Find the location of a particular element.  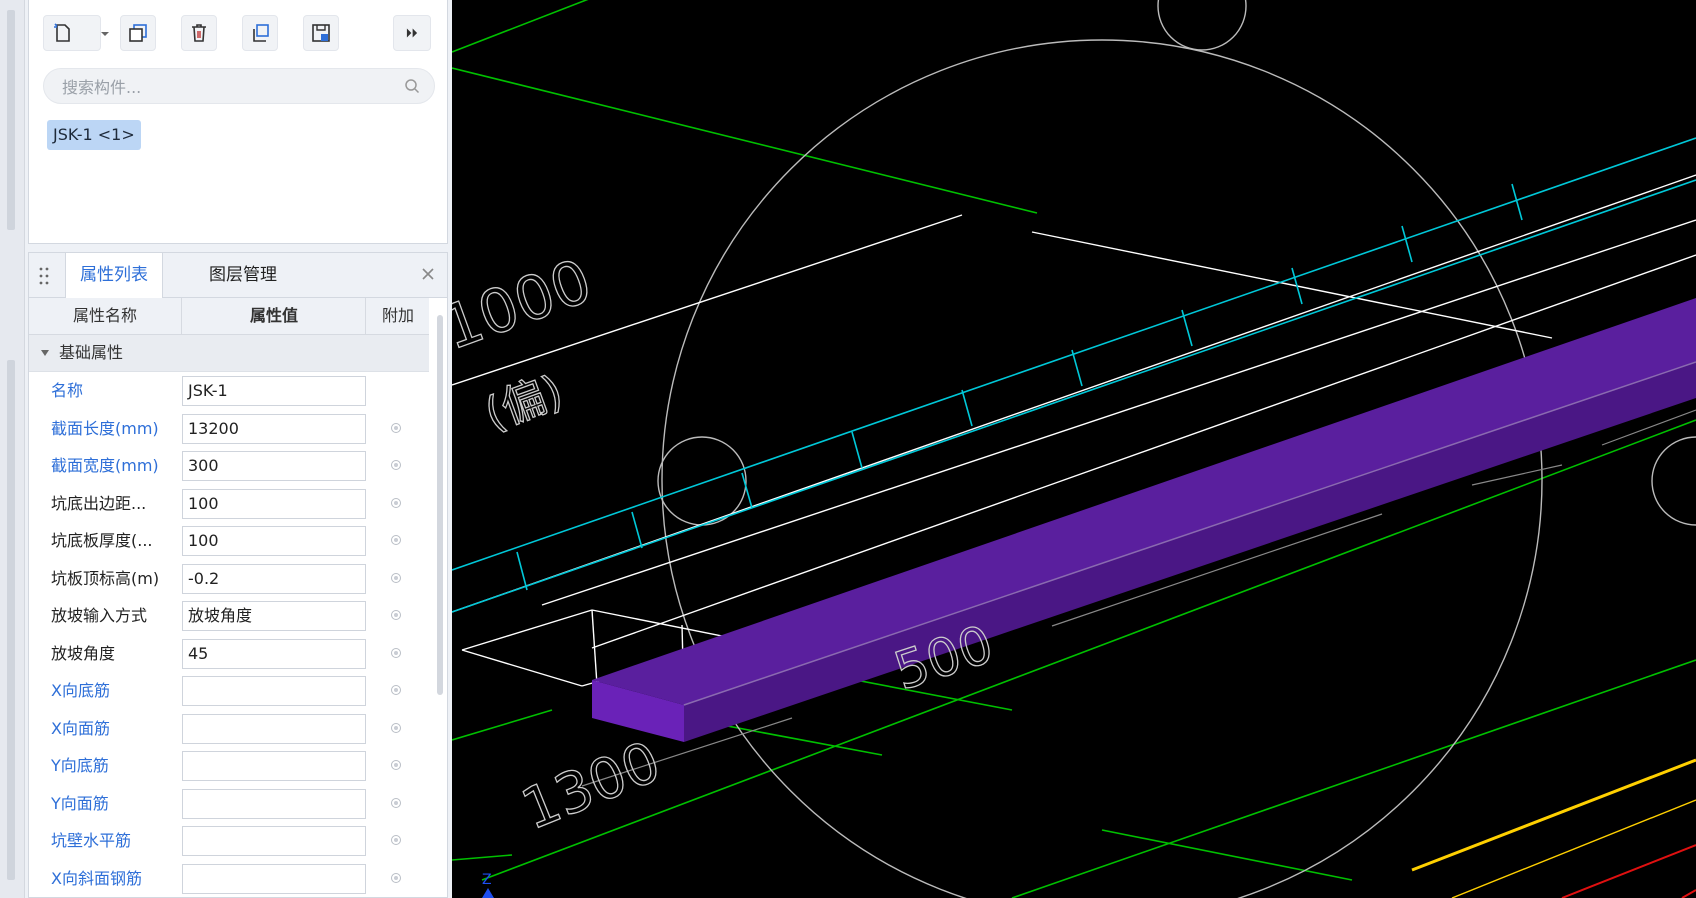

property-row: 截面长度(mm) 13200 is located at coordinates (229, 429).